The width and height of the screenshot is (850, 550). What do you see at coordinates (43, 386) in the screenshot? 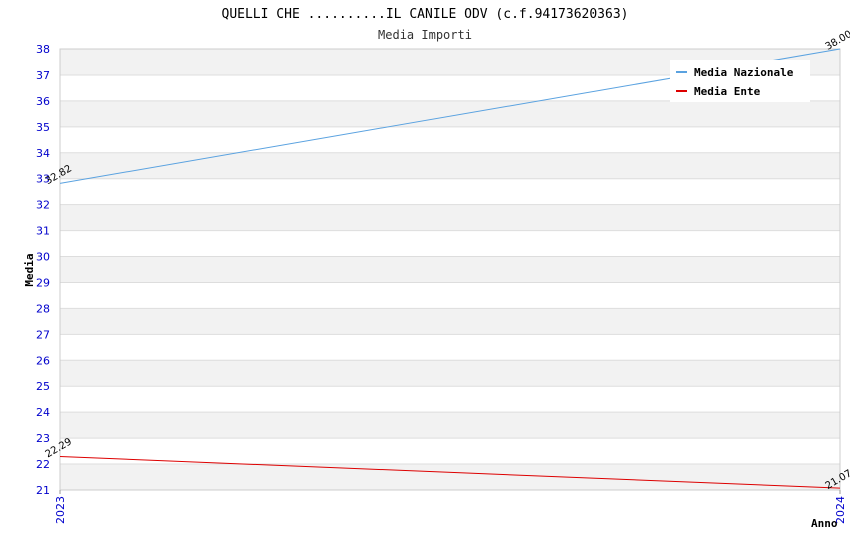
I see `y-tick-label: 25` at bounding box center [43, 386].